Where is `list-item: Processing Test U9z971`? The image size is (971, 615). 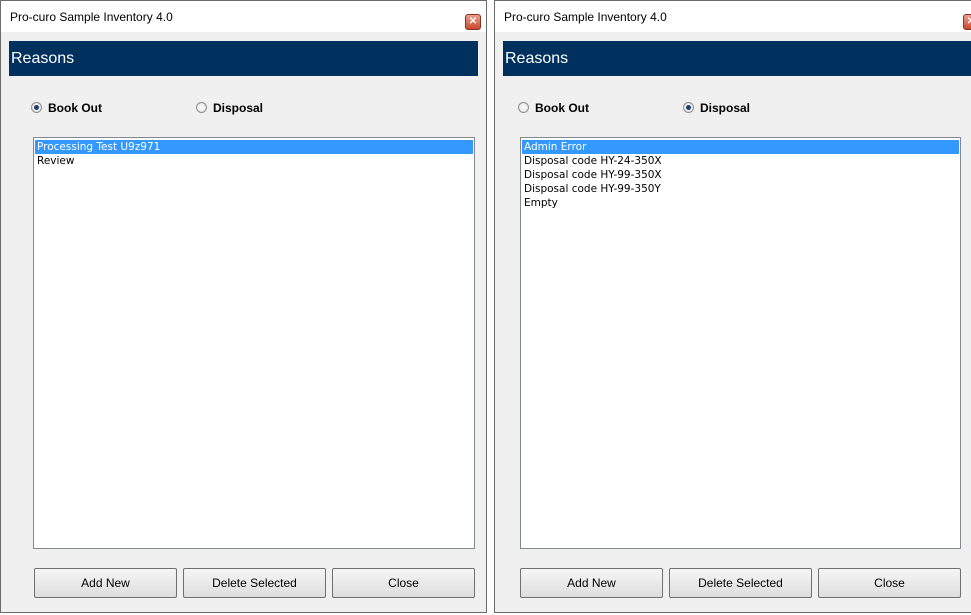 list-item: Processing Test U9z971 is located at coordinates (254, 147).